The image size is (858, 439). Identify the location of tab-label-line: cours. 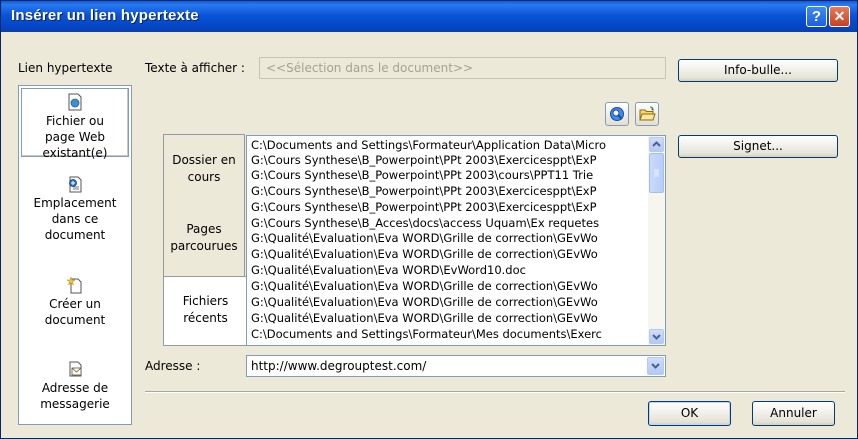
(204, 177).